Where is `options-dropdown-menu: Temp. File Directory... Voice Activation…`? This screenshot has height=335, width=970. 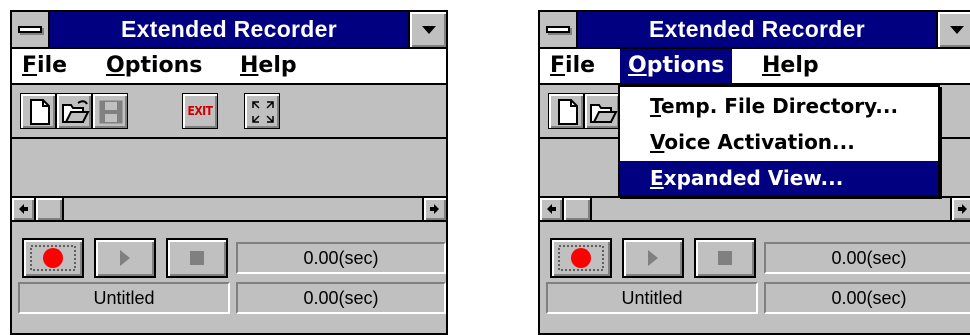
options-dropdown-menu: Temp. File Directory... Voice Activation… is located at coordinates (779, 141).